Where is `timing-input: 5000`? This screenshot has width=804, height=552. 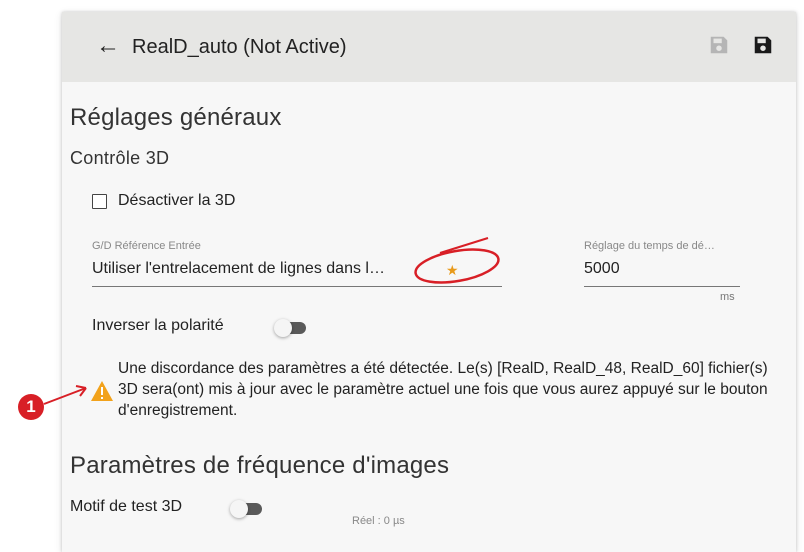 timing-input: 5000 is located at coordinates (602, 269).